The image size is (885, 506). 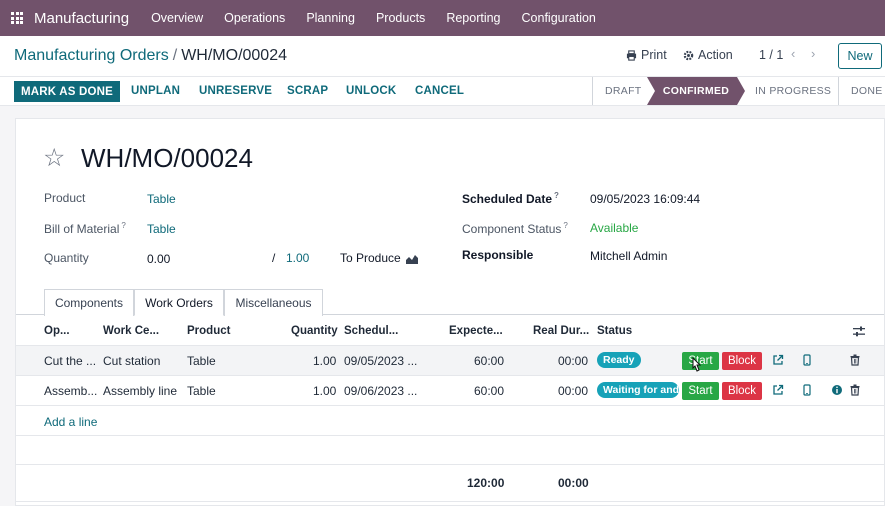 I want to click on product-field: Table, so click(x=161, y=199).